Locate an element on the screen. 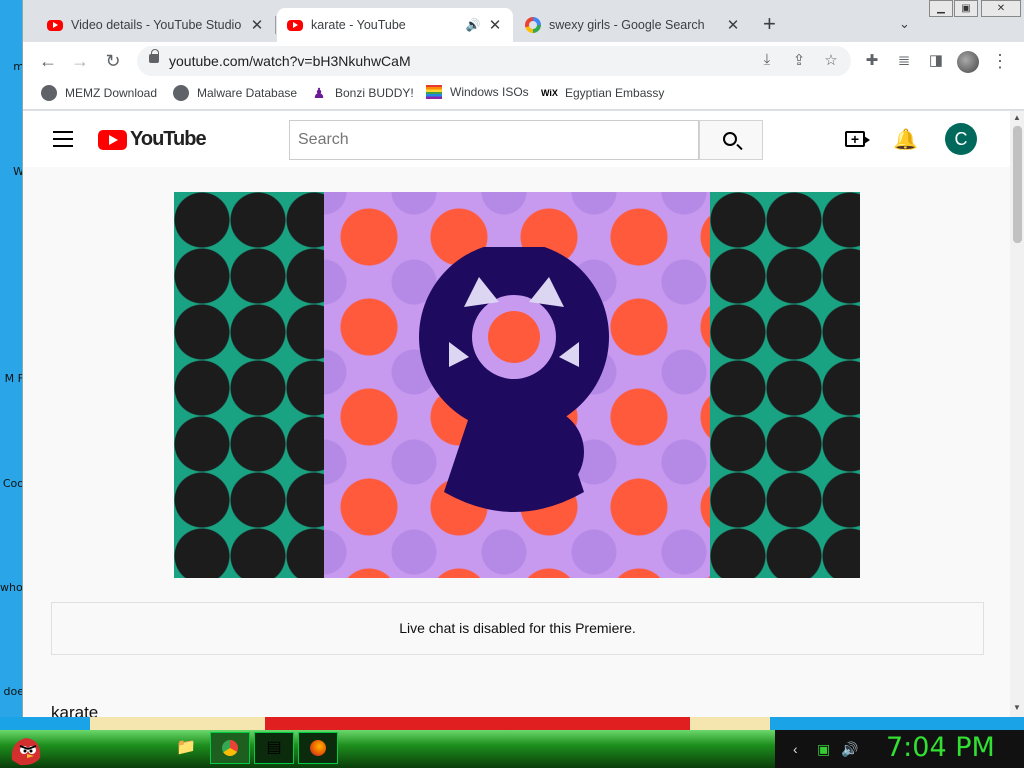 The image size is (1024, 768). bonzi-icon: ♟ is located at coordinates (319, 93).